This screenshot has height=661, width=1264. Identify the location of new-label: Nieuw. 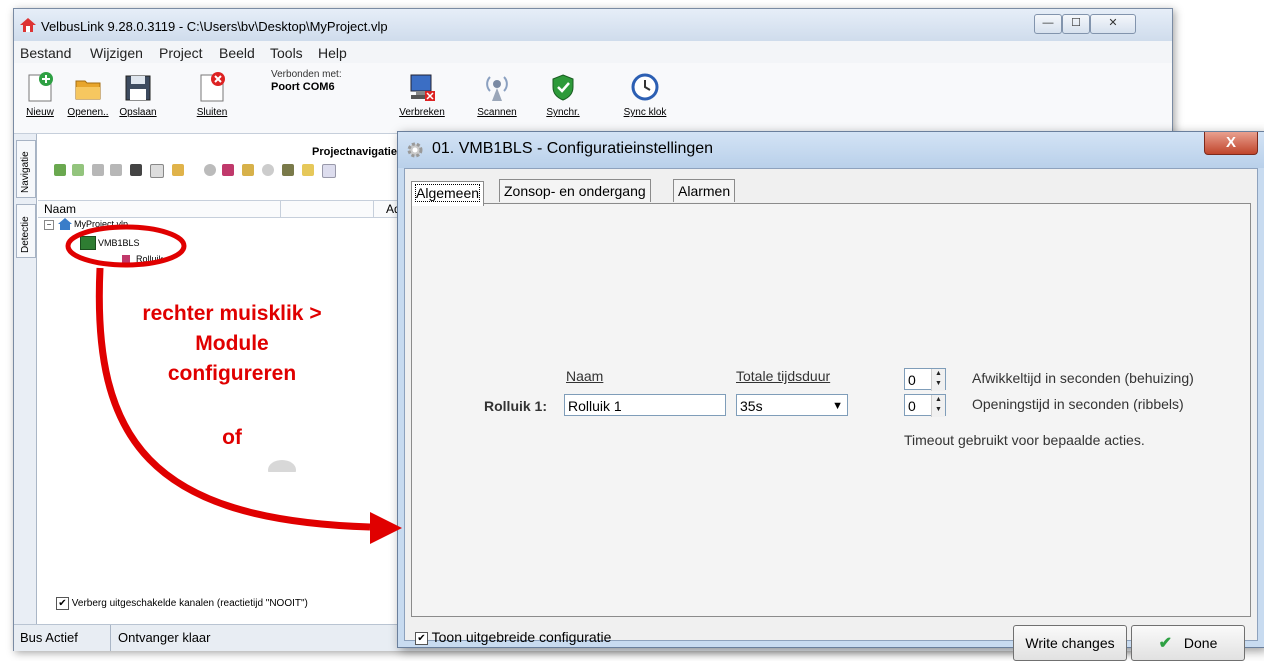
(40, 112).